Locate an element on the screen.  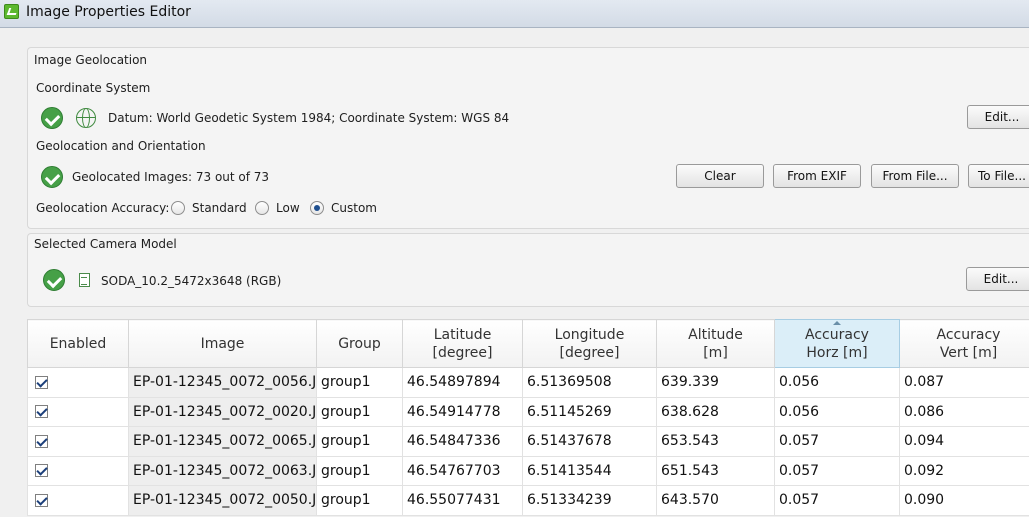
globe-icon is located at coordinates (86, 118).